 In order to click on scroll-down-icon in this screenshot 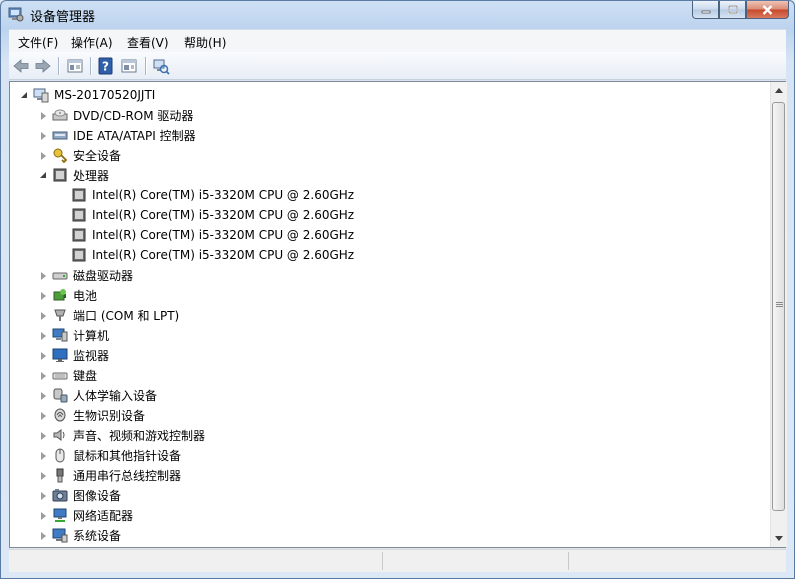, I will do `click(779, 538)`.